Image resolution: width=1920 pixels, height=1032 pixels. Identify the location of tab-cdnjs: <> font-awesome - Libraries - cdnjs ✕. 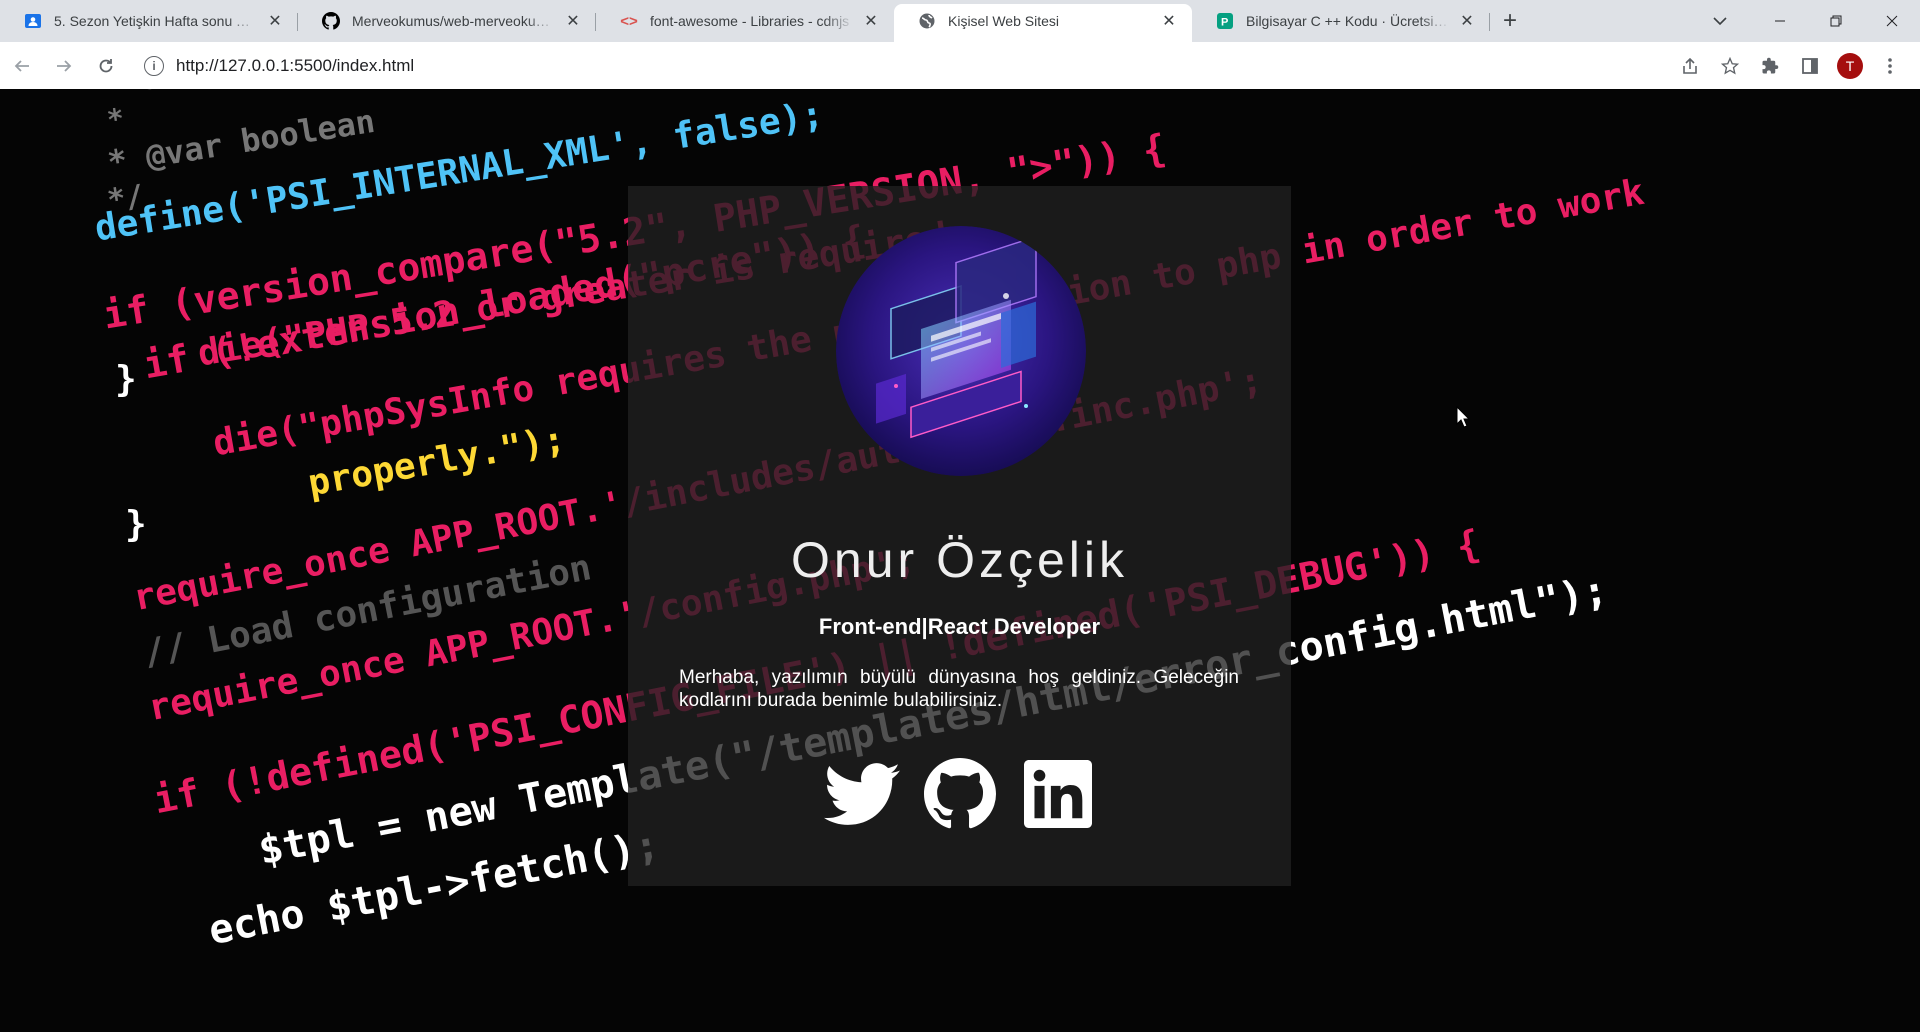
(745, 21).